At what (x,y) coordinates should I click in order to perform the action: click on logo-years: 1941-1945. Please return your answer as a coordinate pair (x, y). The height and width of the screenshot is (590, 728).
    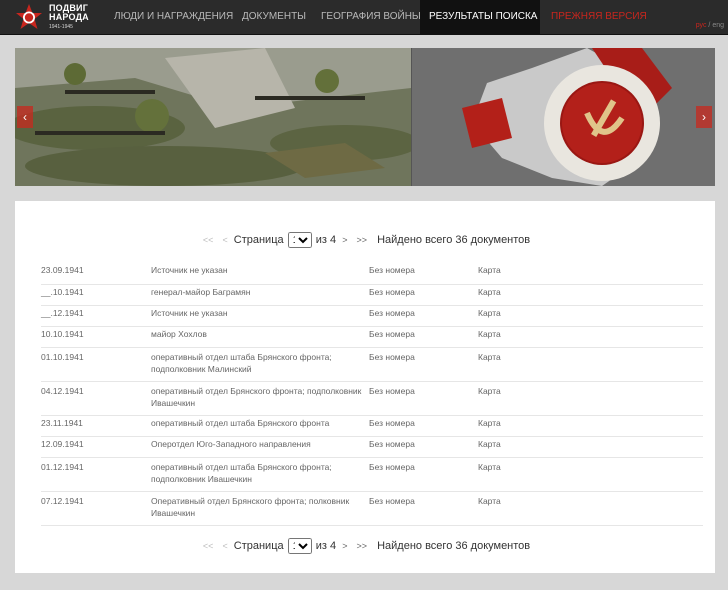
    Looking at the image, I should click on (61, 27).